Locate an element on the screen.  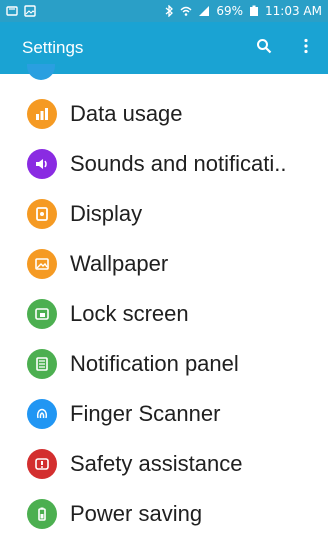
status-bar: 69% 11:03 AM is located at coordinates (164, 11).